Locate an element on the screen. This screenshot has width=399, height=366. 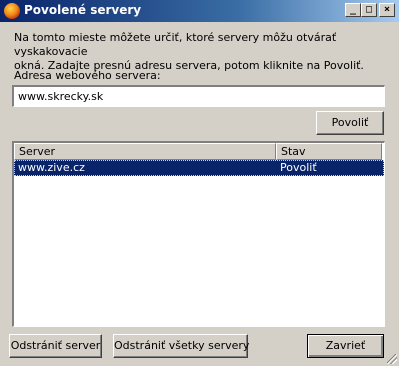
address-input is located at coordinates (198, 96).